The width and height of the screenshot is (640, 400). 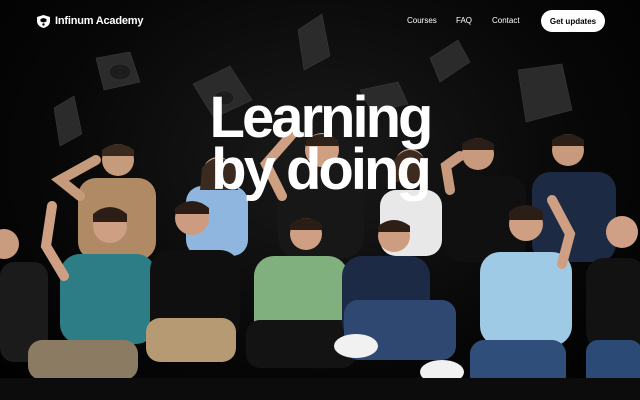 I want to click on get-updates-button: Get updates, so click(x=573, y=21).